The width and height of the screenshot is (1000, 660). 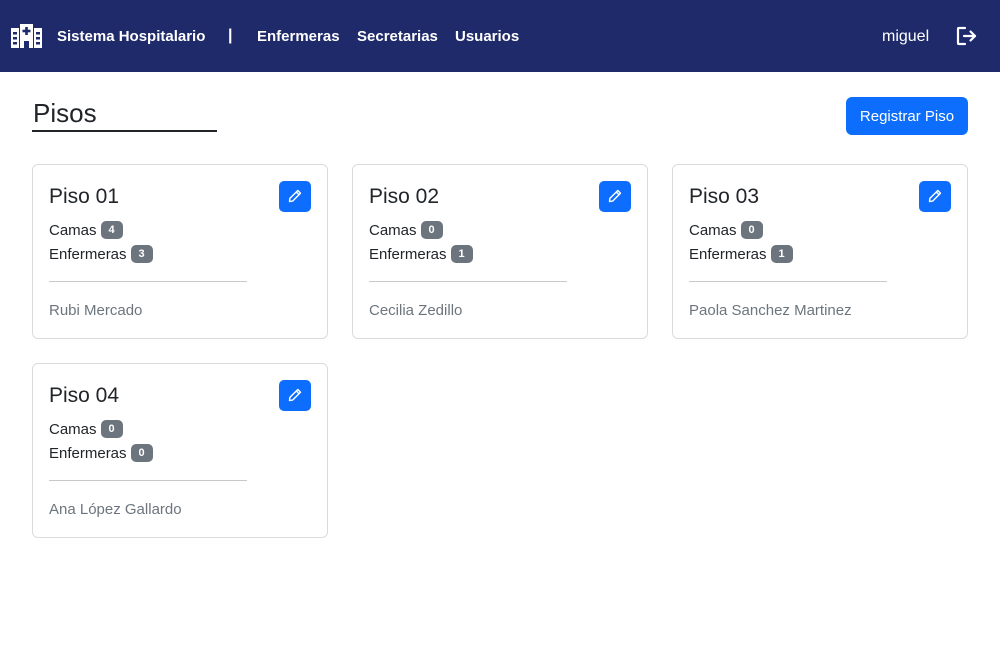 I want to click on floor-title: Piso 01, so click(x=84, y=196).